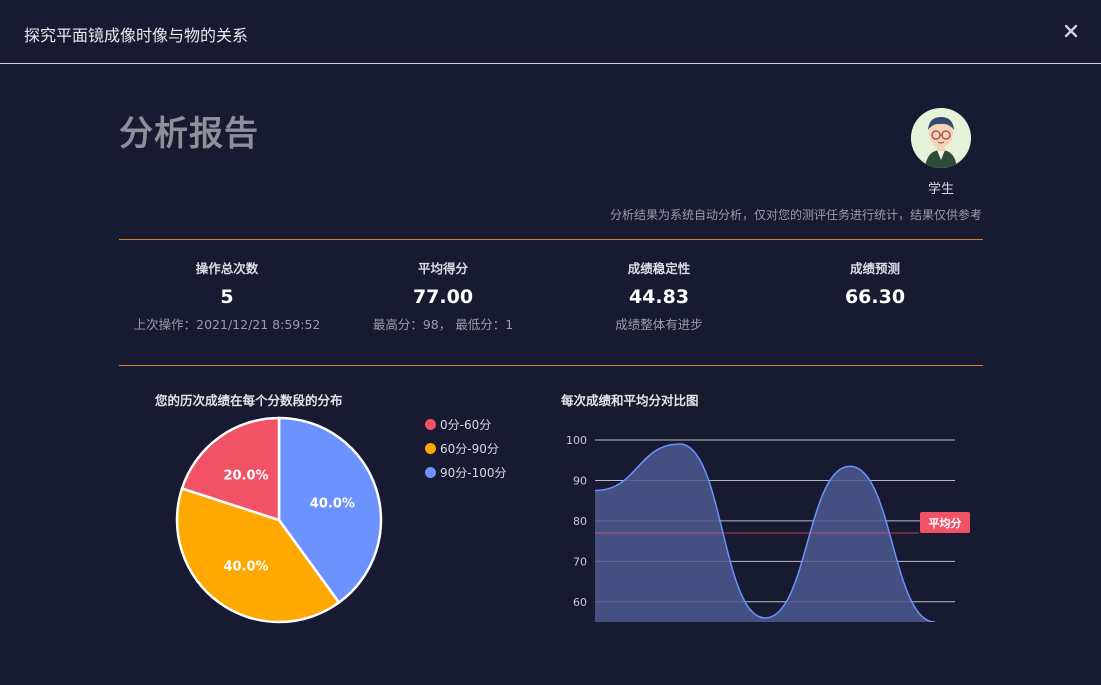  I want to click on user-role-label: 学生, so click(940, 189).